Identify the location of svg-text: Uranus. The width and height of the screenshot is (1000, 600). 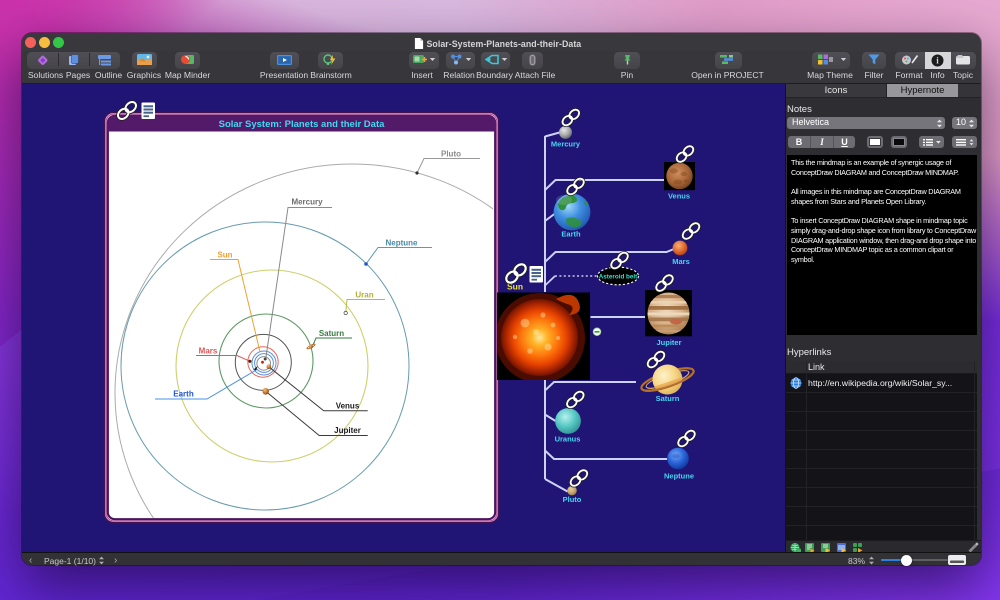
(568, 439).